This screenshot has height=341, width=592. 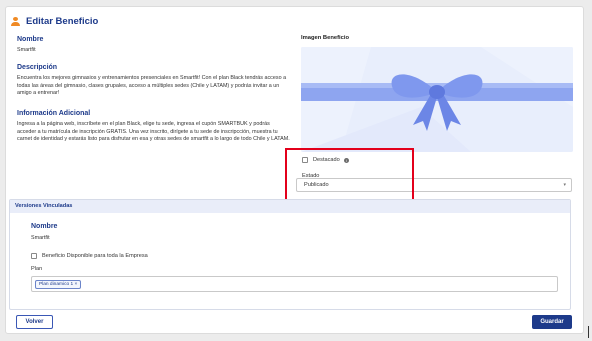 I want to click on plan-multiselect: Plan dinamico 1 ×, so click(x=294, y=284).